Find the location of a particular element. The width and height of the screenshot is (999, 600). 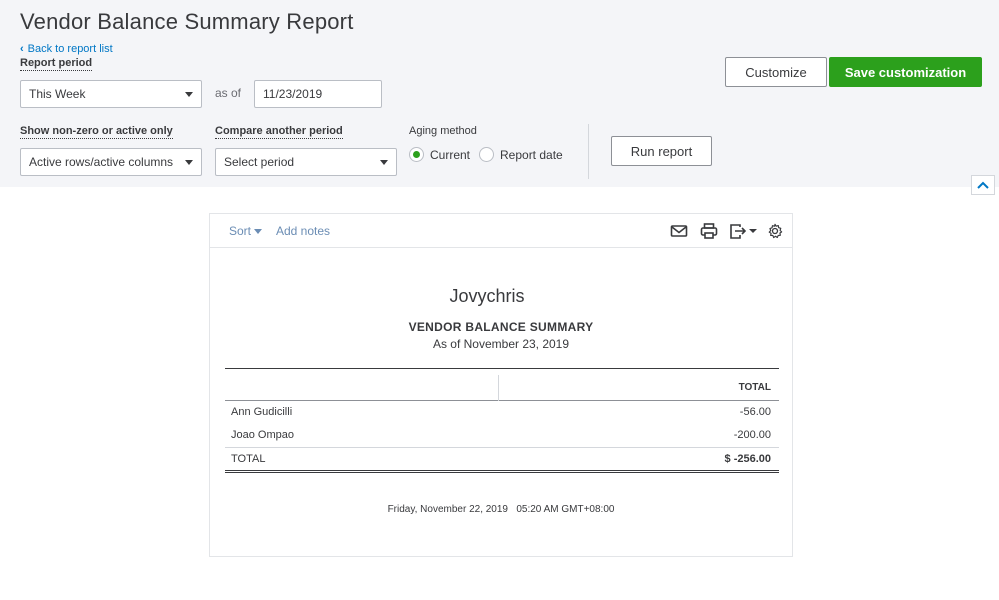

report-subtitle: As of November 23, 2019 is located at coordinates (501, 344).